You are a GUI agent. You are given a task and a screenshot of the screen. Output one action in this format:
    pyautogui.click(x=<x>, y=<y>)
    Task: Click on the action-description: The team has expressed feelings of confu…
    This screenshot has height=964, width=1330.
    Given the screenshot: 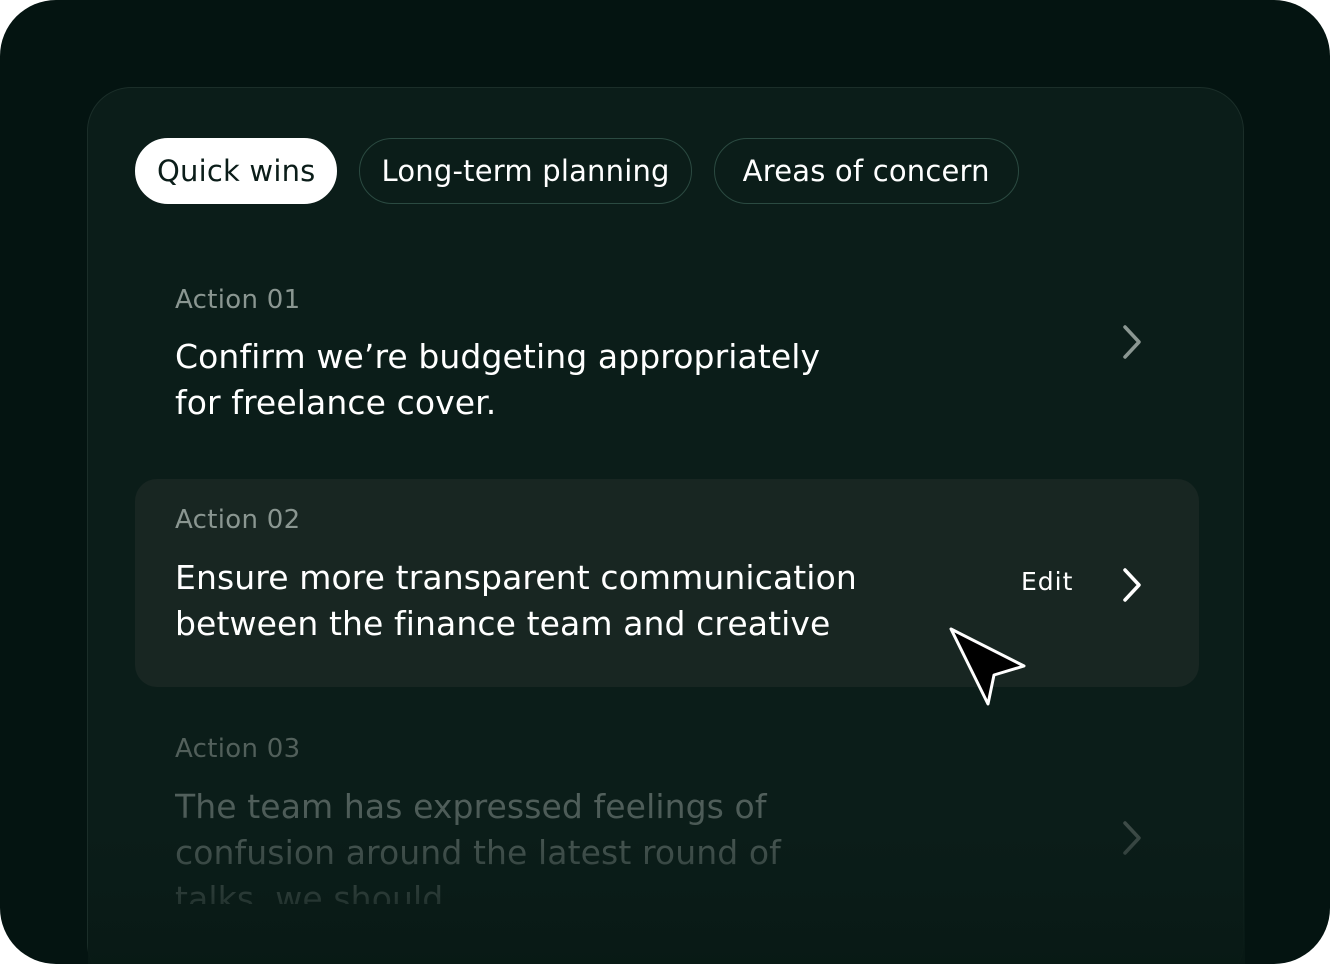 What is the action you would take?
    pyautogui.click(x=478, y=845)
    